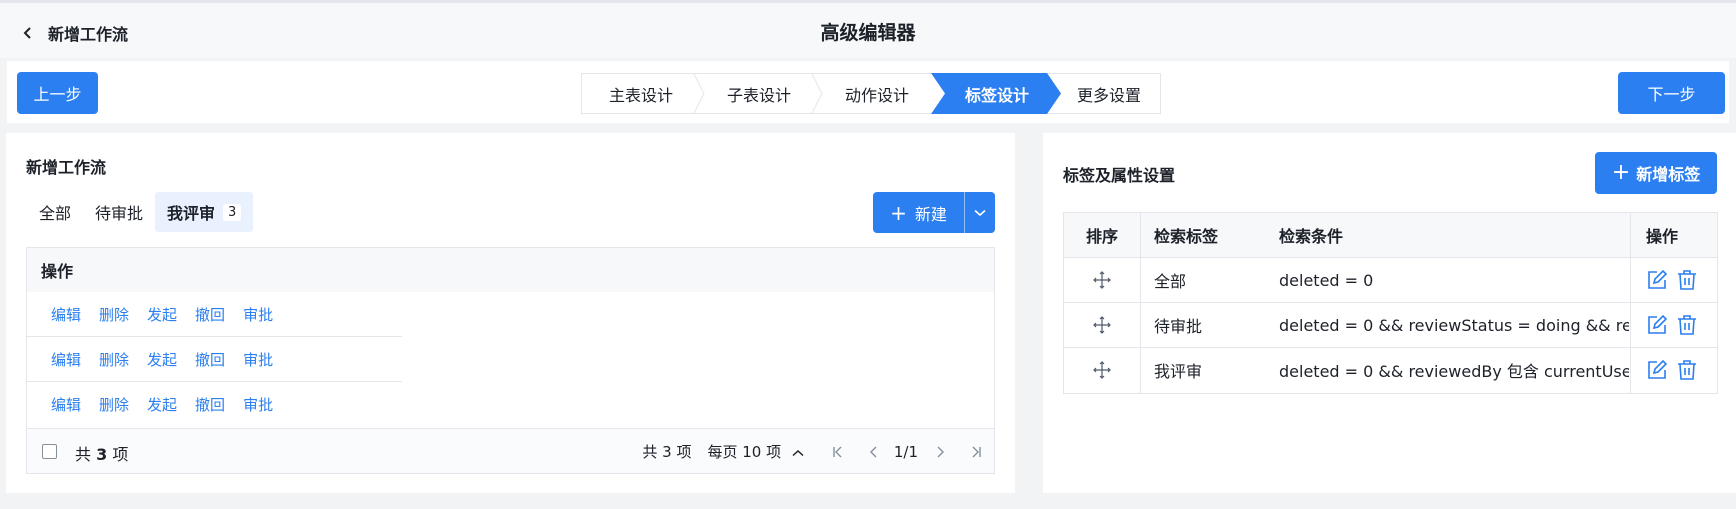  Describe the element at coordinates (641, 93) in the screenshot. I see `step-main-table: 主表设计` at that location.